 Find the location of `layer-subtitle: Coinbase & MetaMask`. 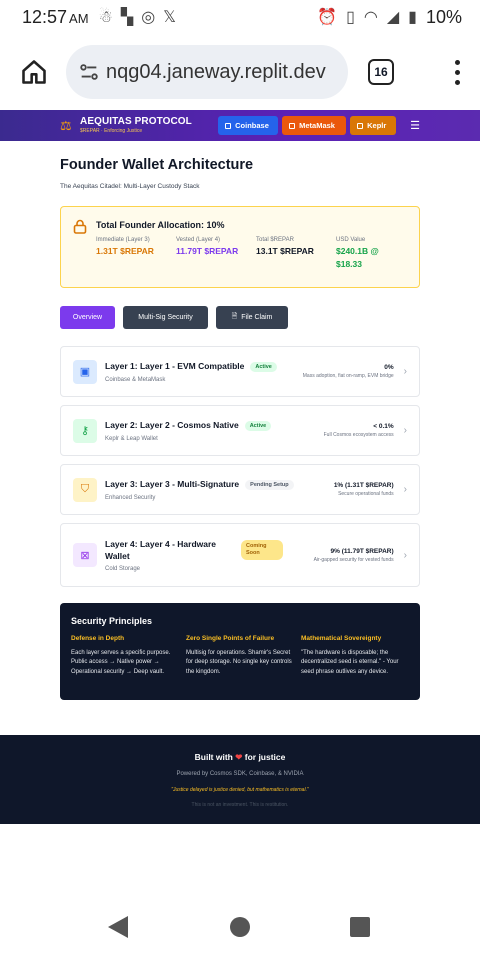

layer-subtitle: Coinbase & MetaMask is located at coordinates (135, 379).